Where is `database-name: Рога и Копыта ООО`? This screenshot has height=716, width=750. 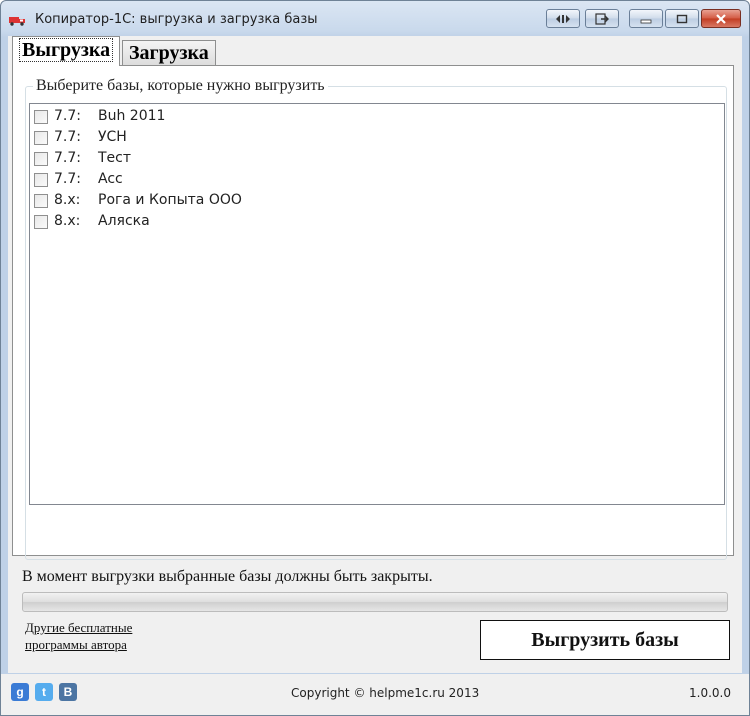 database-name: Рога и Копыта ООО is located at coordinates (170, 200).